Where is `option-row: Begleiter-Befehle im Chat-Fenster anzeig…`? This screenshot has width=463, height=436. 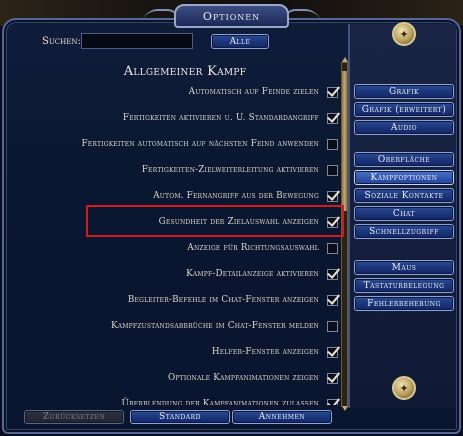
option-row: Begleiter-Befehle im Chat-Fenster anzeig… is located at coordinates (177, 300).